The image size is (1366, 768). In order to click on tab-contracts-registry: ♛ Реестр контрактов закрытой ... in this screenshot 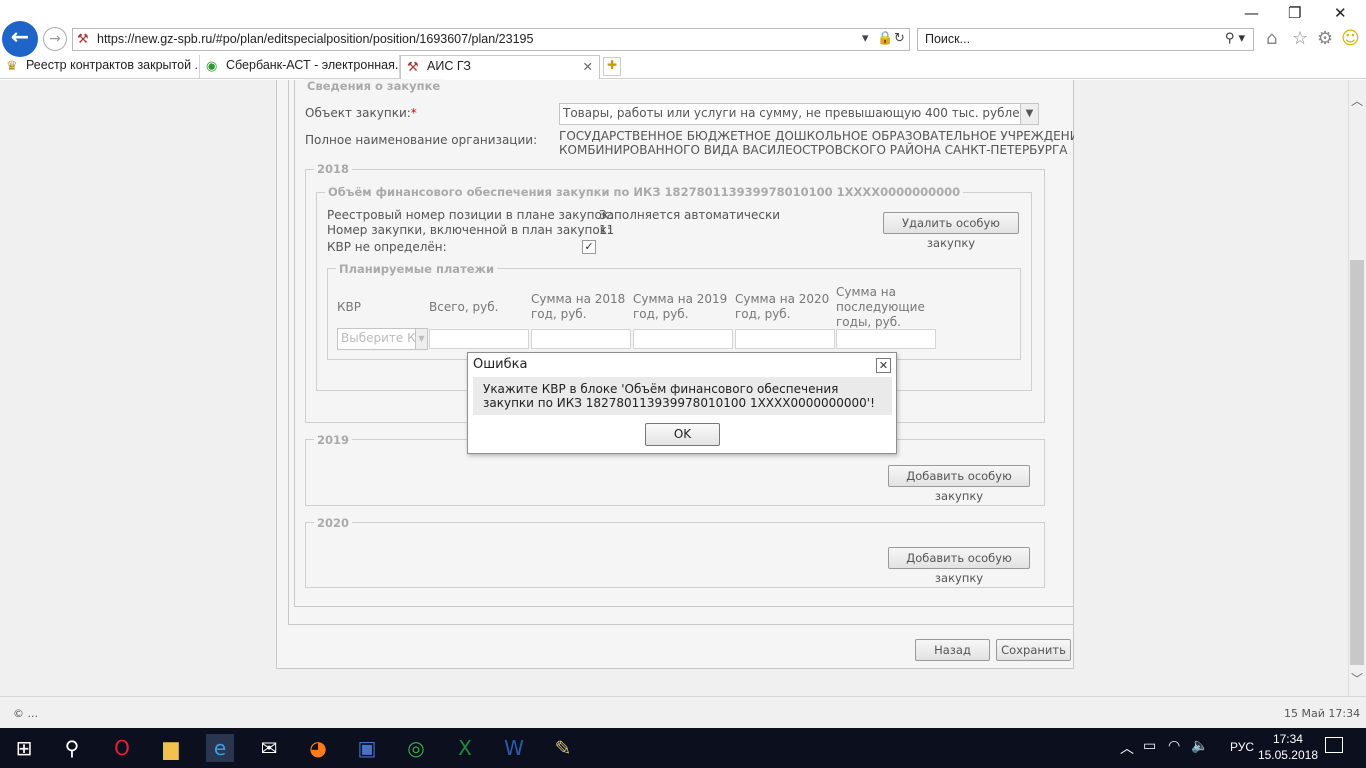, I will do `click(100, 67)`.